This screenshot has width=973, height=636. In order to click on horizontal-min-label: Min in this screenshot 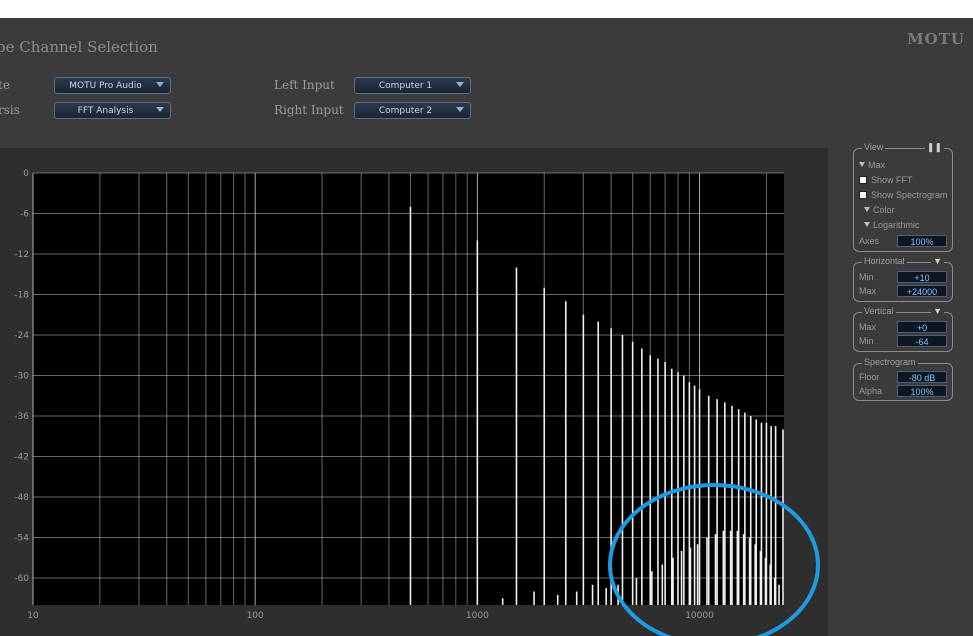, I will do `click(866, 277)`.